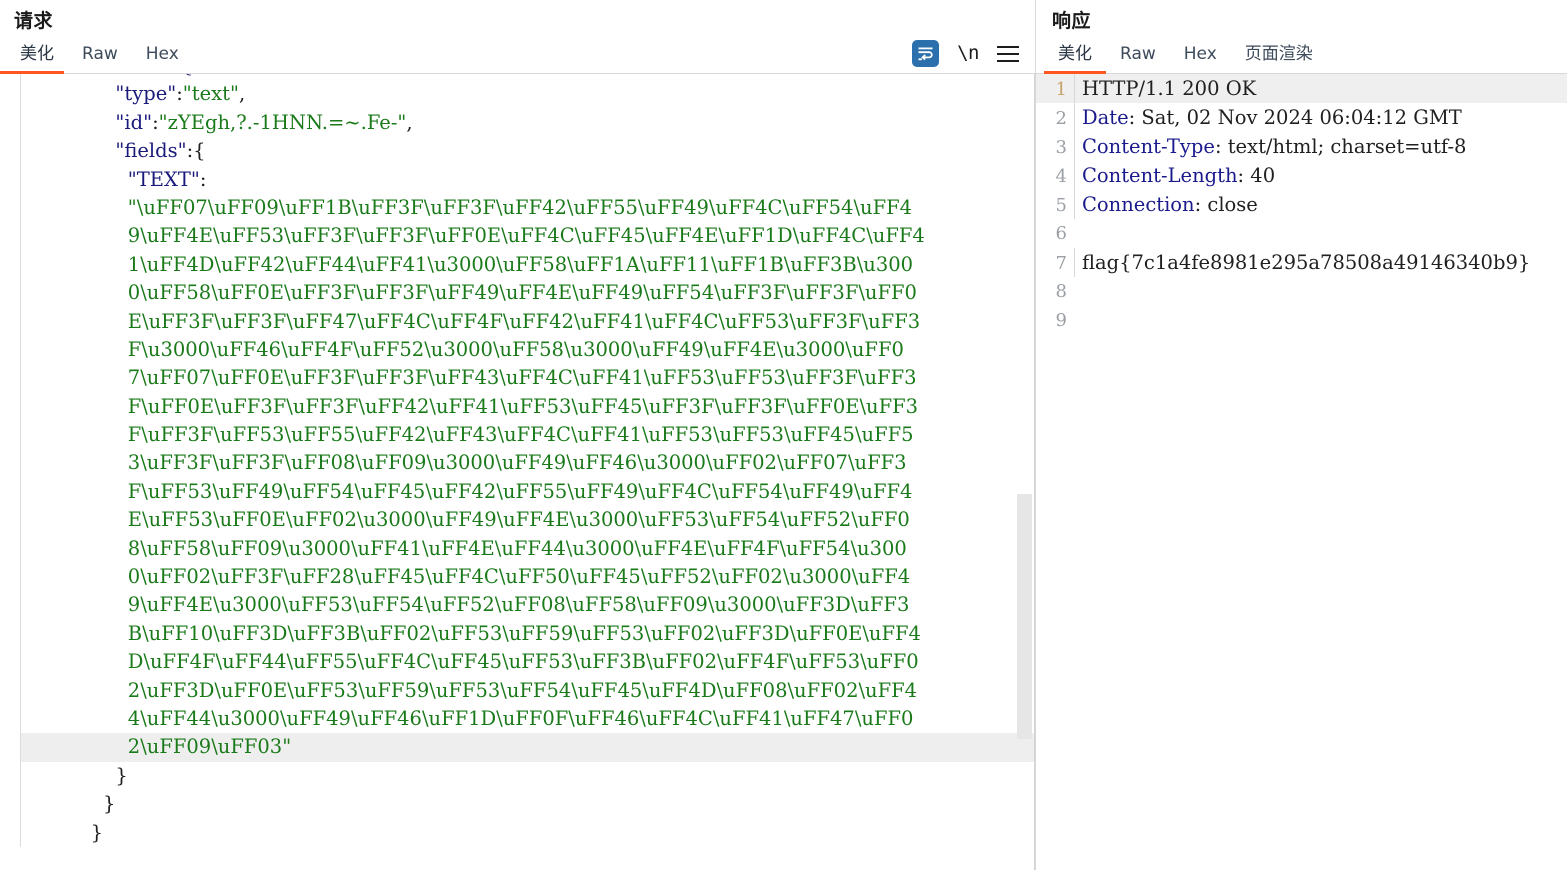  Describe the element at coordinates (527, 94) in the screenshot. I see `json-line: "type":"text",` at that location.